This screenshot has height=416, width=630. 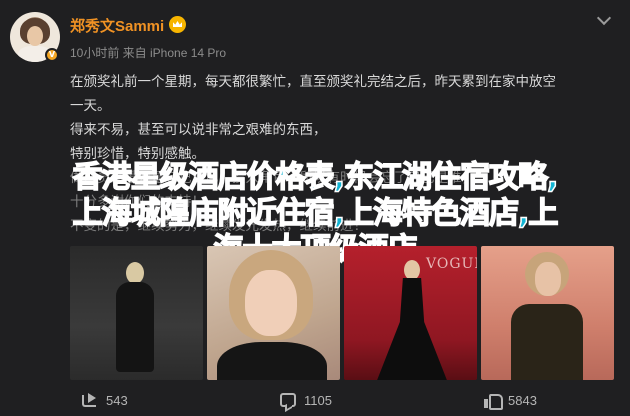 I want to click on action-bar: 543 1105 5843, so click(x=315, y=400).